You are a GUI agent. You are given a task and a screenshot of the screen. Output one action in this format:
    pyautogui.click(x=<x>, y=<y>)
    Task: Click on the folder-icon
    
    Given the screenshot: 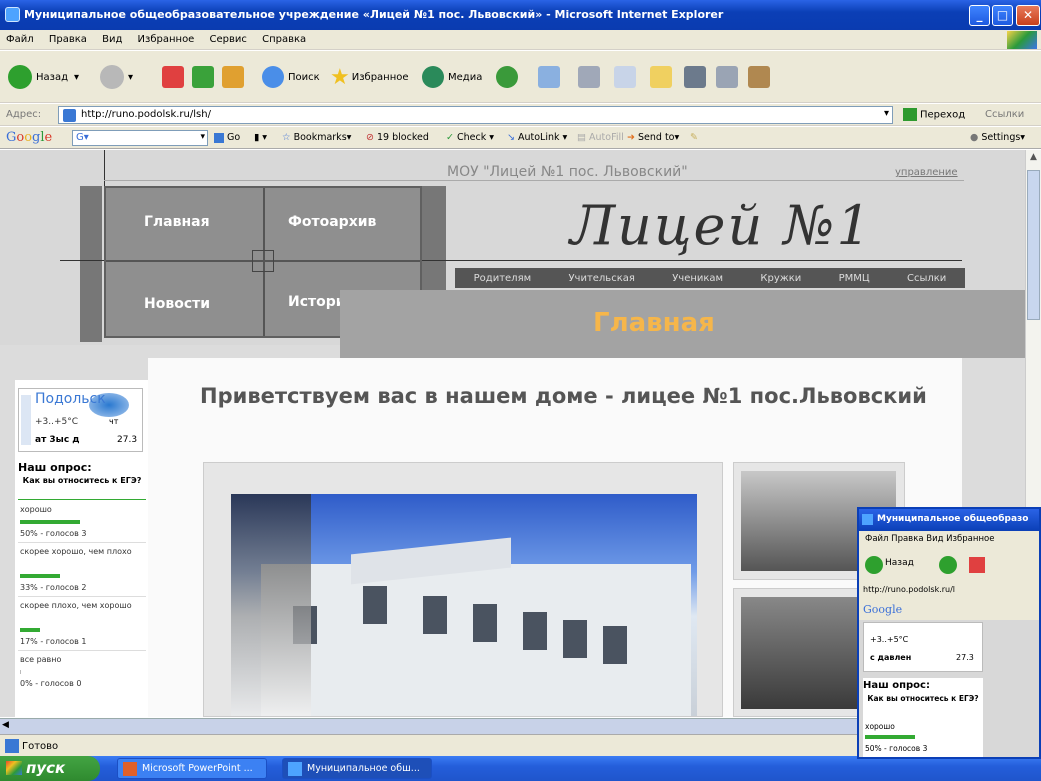 What is the action you would take?
    pyautogui.click(x=661, y=77)
    